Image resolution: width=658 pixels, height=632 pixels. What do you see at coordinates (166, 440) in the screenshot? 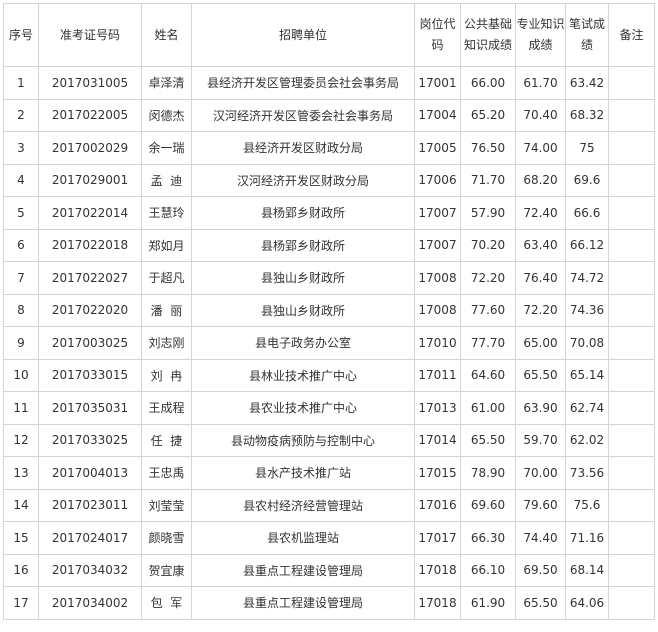
I see `cell-name: 任 捷` at bounding box center [166, 440].